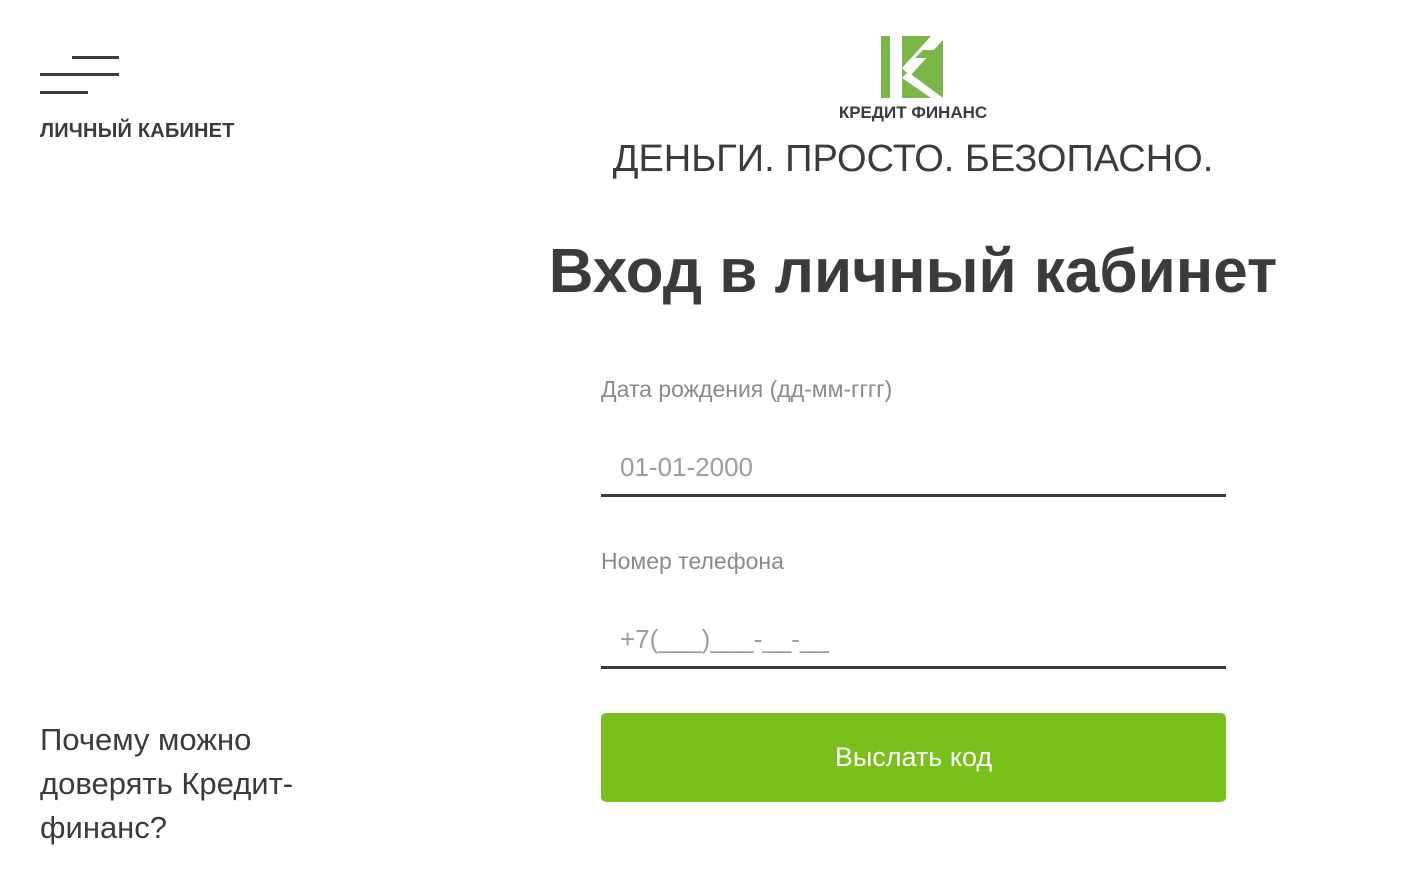 The height and width of the screenshot is (869, 1410). What do you see at coordinates (137, 131) in the screenshot?
I see `personal-cabinet-link: ЛИЧНЫЙ КАБИНЕТ` at bounding box center [137, 131].